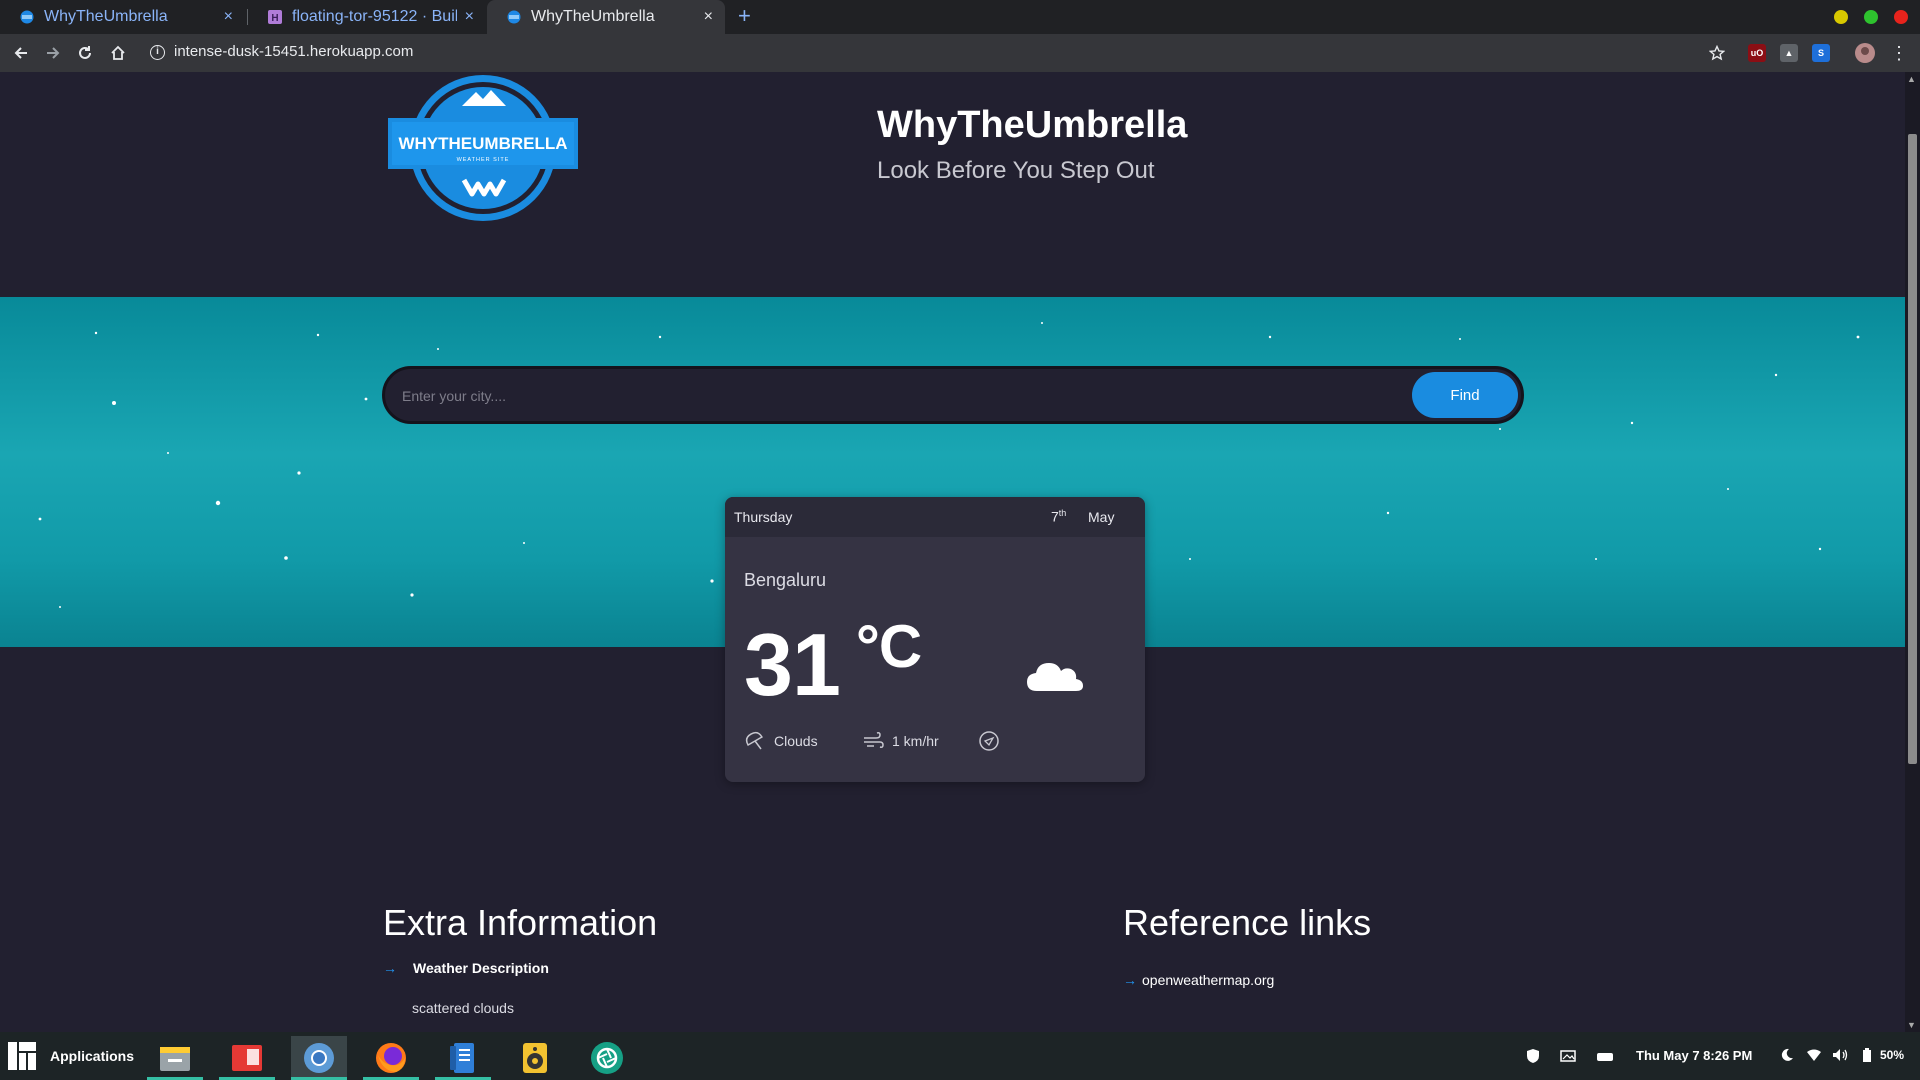 This screenshot has width=1920, height=1080. I want to click on aperture-icon, so click(607, 1058).